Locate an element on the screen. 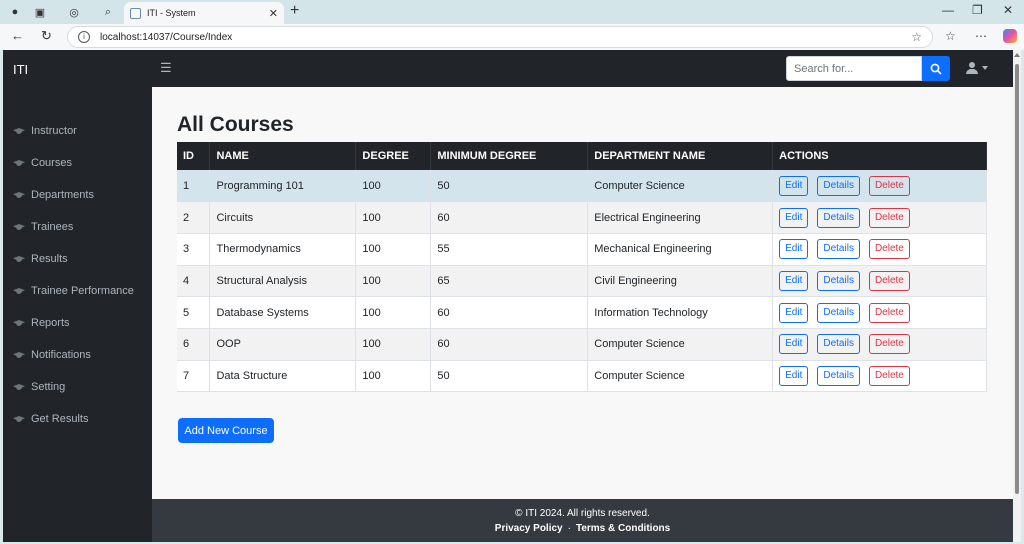  sidebar-item-get-results: Get Results is located at coordinates (50, 419).